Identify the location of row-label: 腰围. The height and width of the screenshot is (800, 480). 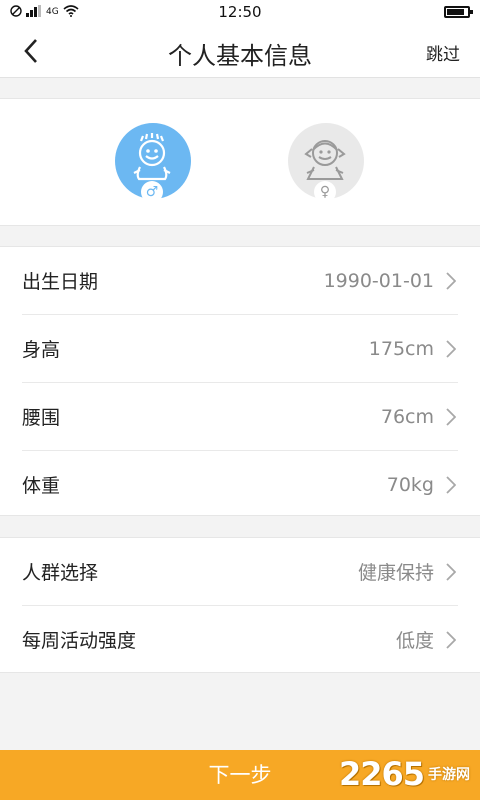
(41, 418).